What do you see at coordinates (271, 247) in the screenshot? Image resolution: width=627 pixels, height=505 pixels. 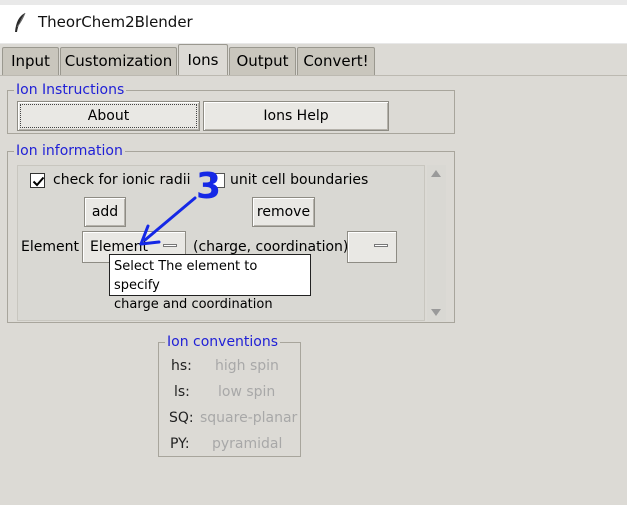 I see `charge-coordination-label: (charge, coordination)` at bounding box center [271, 247].